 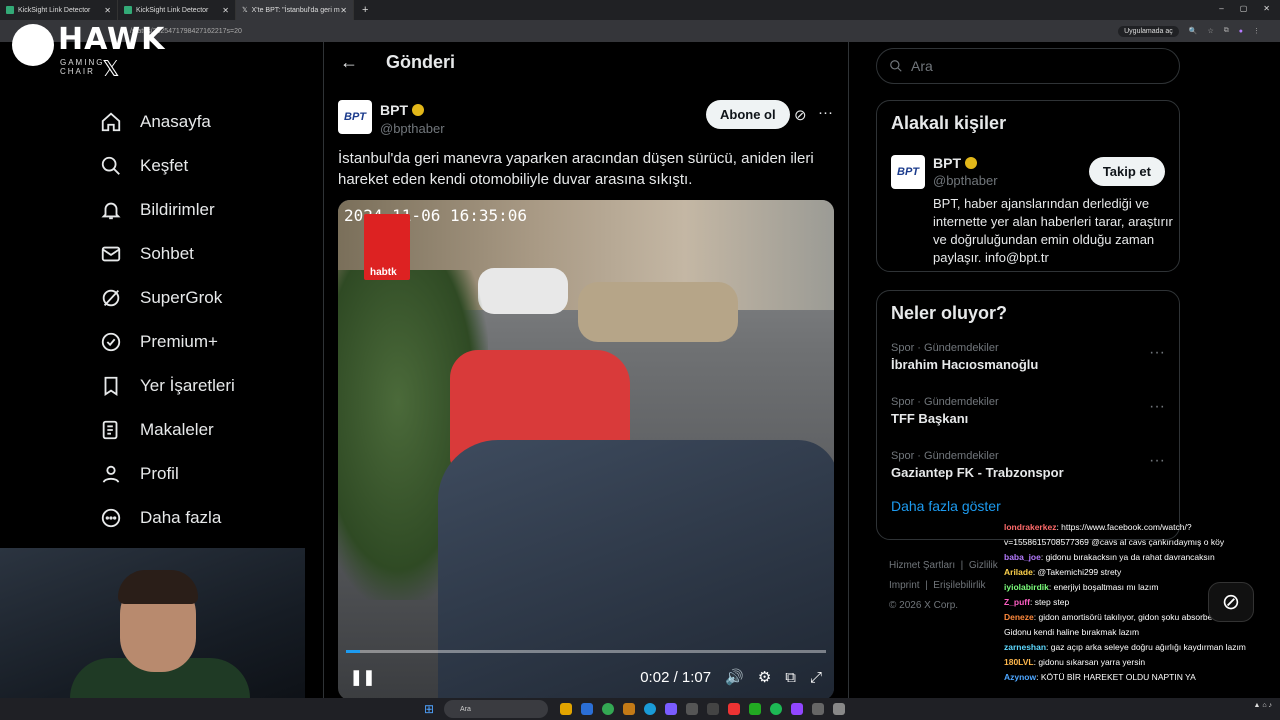 I want to click on author-avatar: BPT, so click(x=355, y=117).